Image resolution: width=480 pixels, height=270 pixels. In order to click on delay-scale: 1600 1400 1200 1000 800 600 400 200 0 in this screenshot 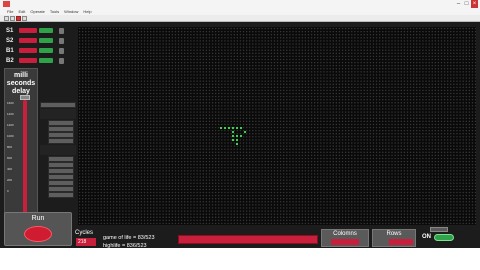, I will do `click(10, 147)`.